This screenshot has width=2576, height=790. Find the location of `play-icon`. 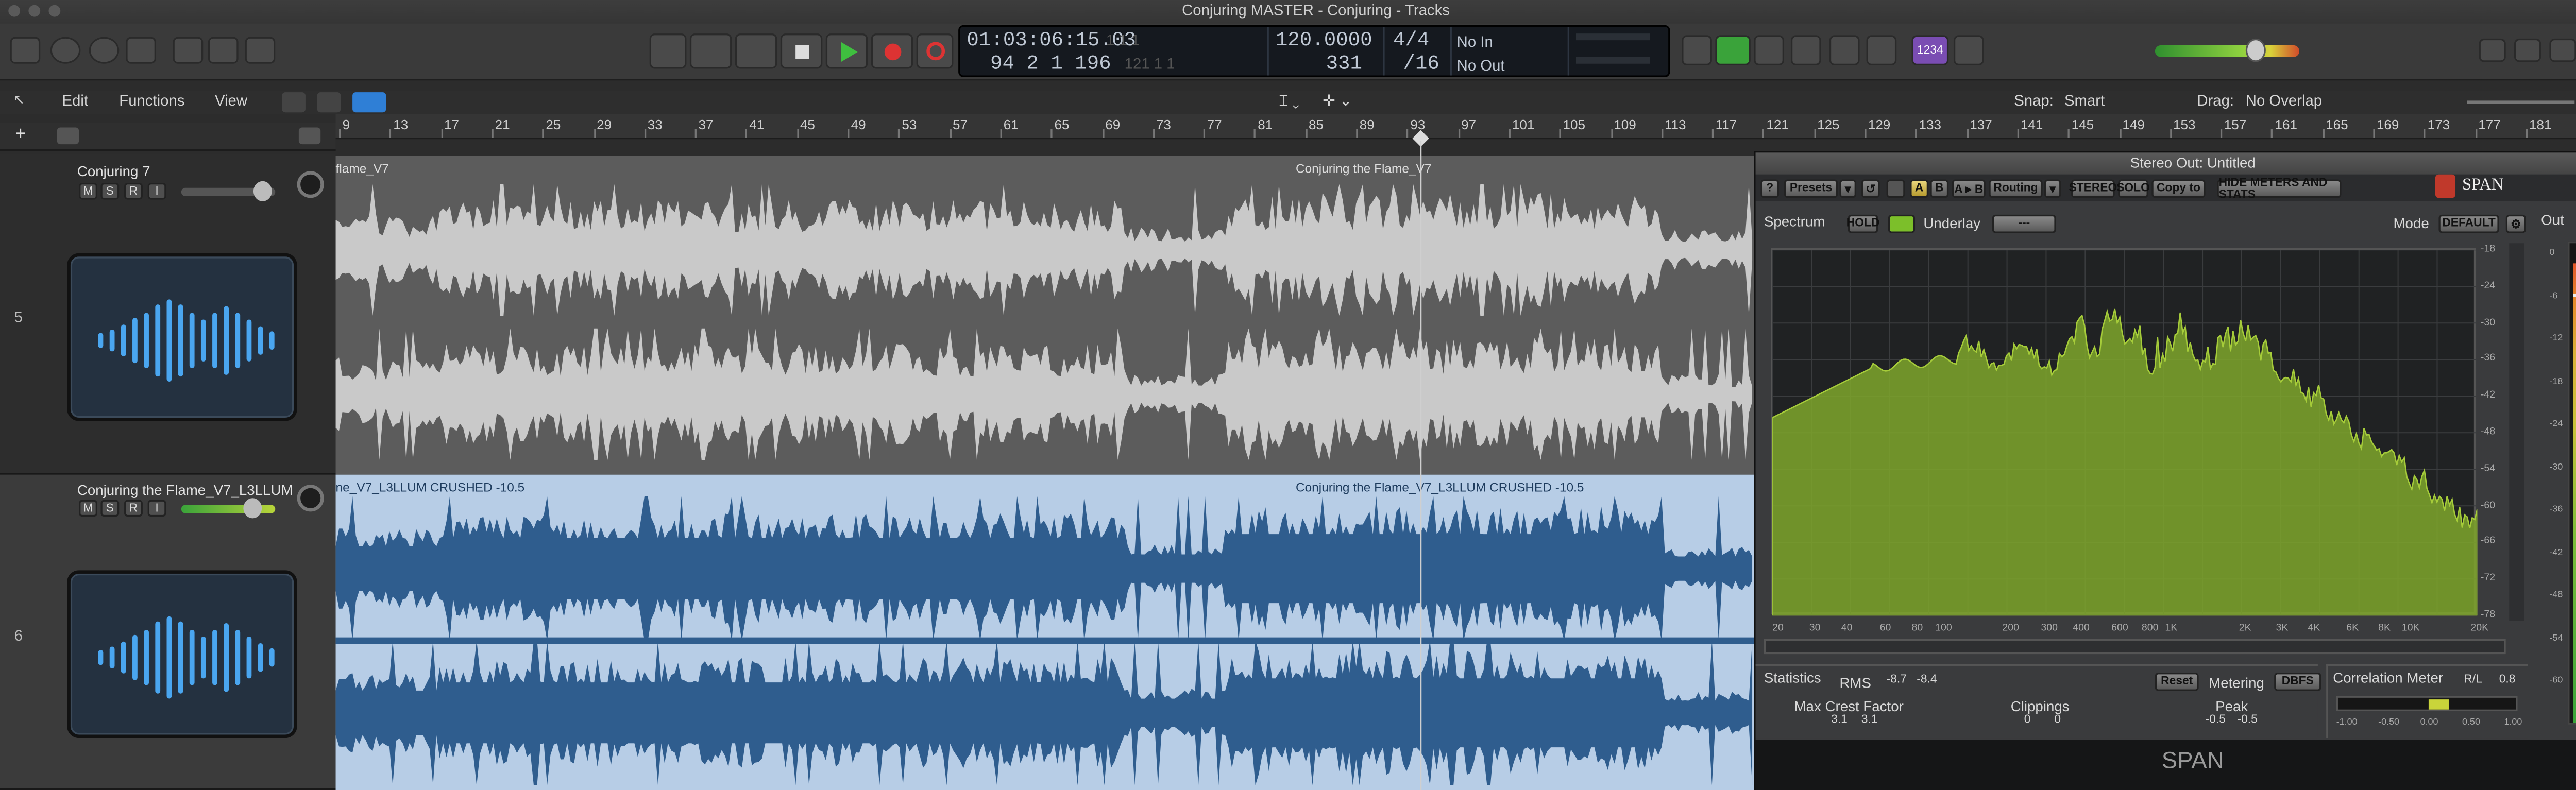

play-icon is located at coordinates (846, 51).